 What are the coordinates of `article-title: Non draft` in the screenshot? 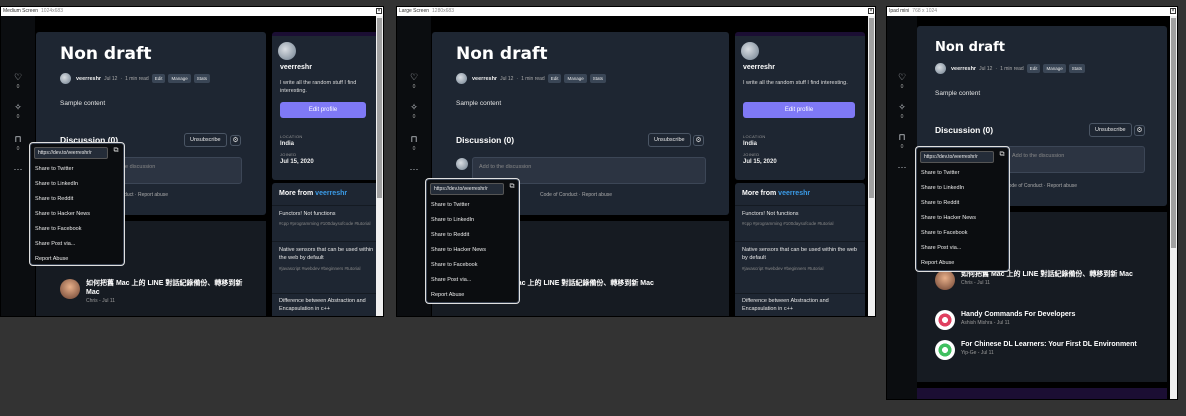 It's located at (970, 47).